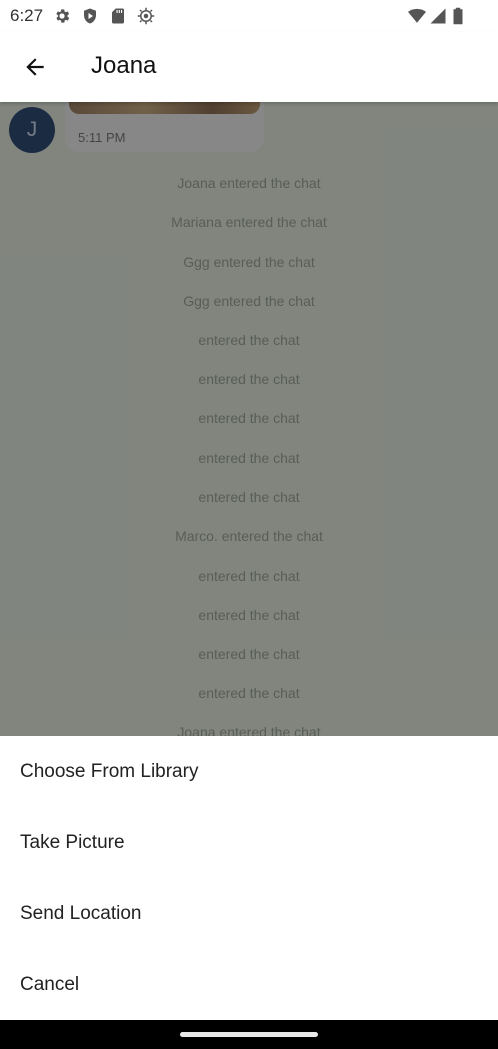  What do you see at coordinates (249, 842) in the screenshot?
I see `take-picture-option: Take Picture` at bounding box center [249, 842].